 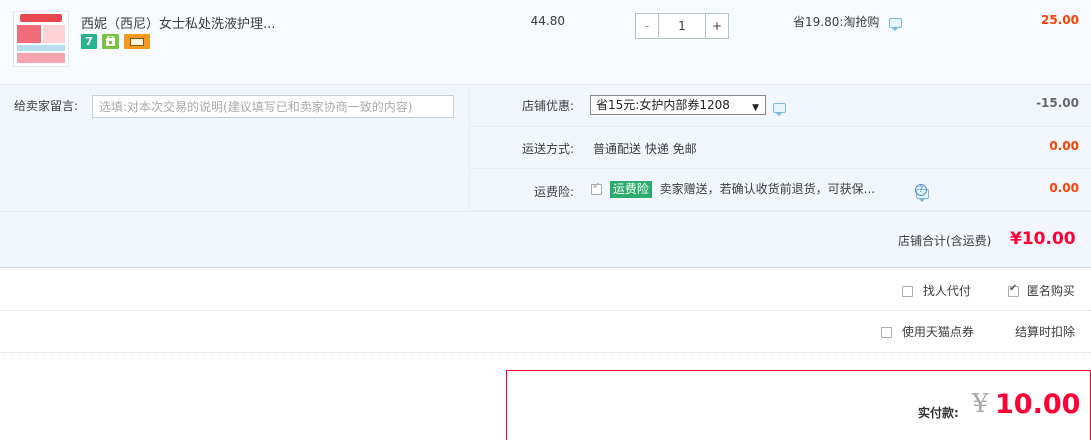 What do you see at coordinates (1064, 146) in the screenshot?
I see `delivery-amount: 0.00` at bounding box center [1064, 146].